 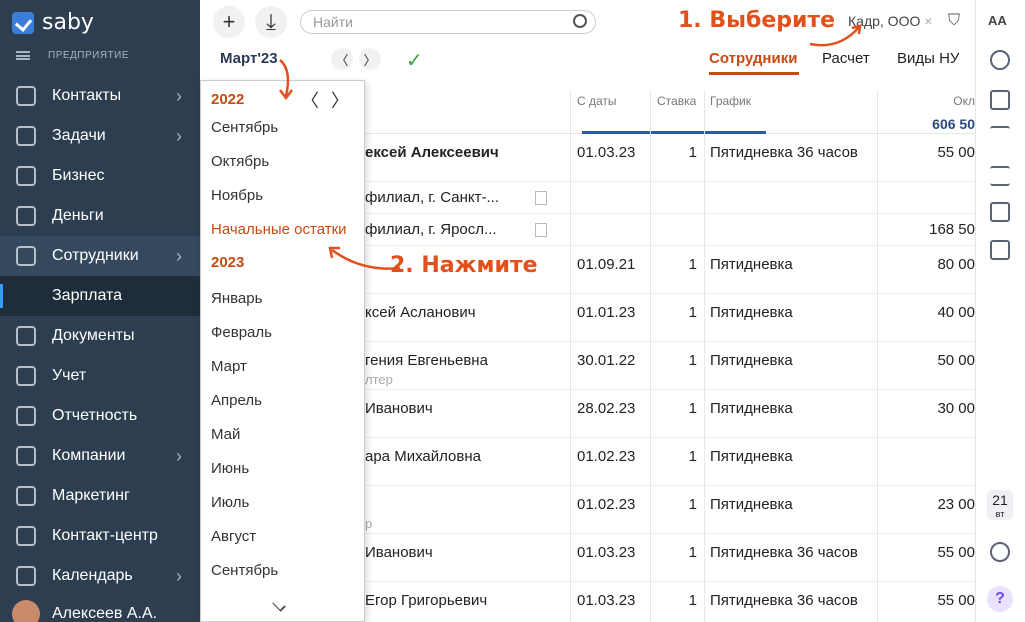 I want to click on search-icon, so click(x=580, y=21).